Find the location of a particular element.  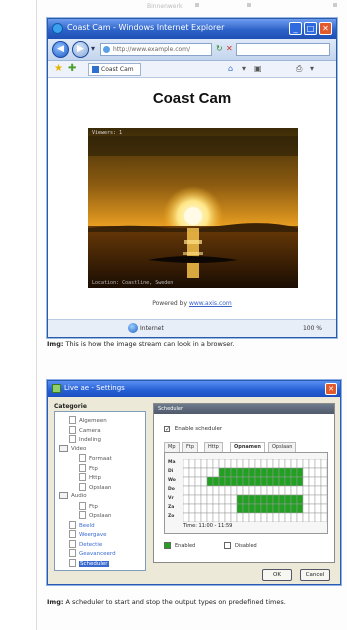

tree-item: Opslaan is located at coordinates (95, 487).